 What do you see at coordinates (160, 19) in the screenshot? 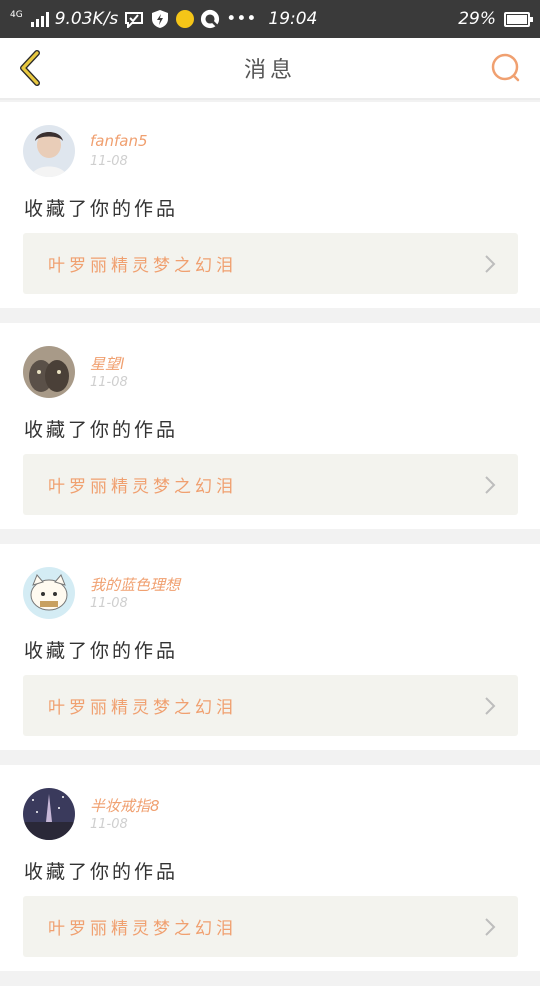
I see `shield-icon` at bounding box center [160, 19].